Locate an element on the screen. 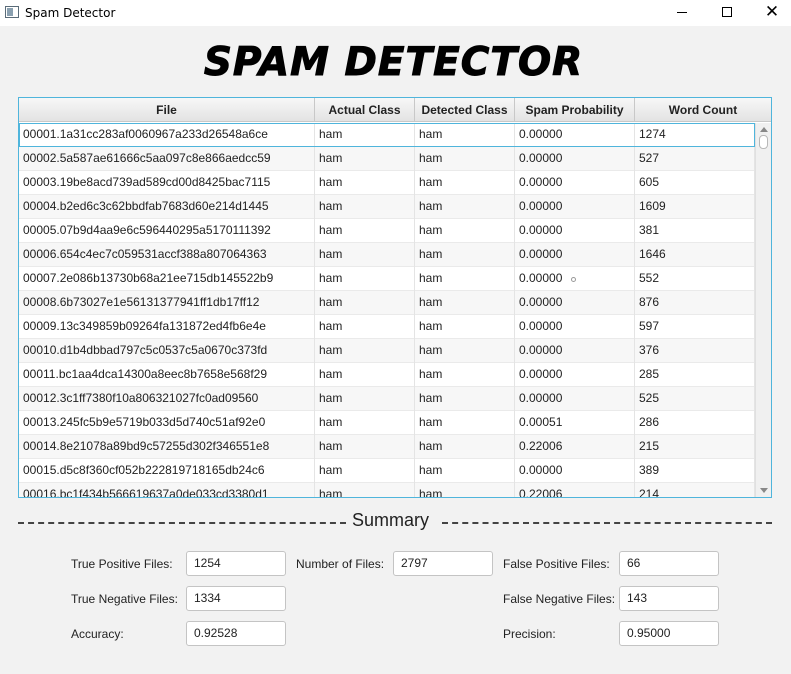 Image resolution: width=791 pixels, height=674 pixels. maximize-button is located at coordinates (727, 13).